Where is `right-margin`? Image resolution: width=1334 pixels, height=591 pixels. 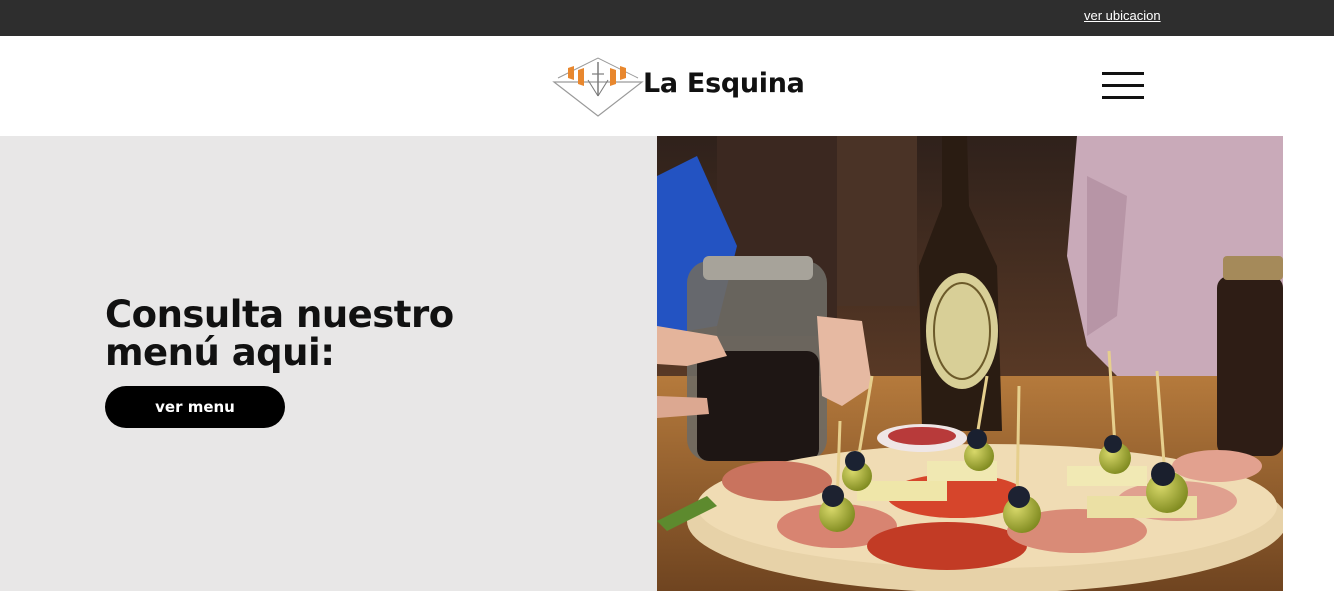 right-margin is located at coordinates (1308, 363).